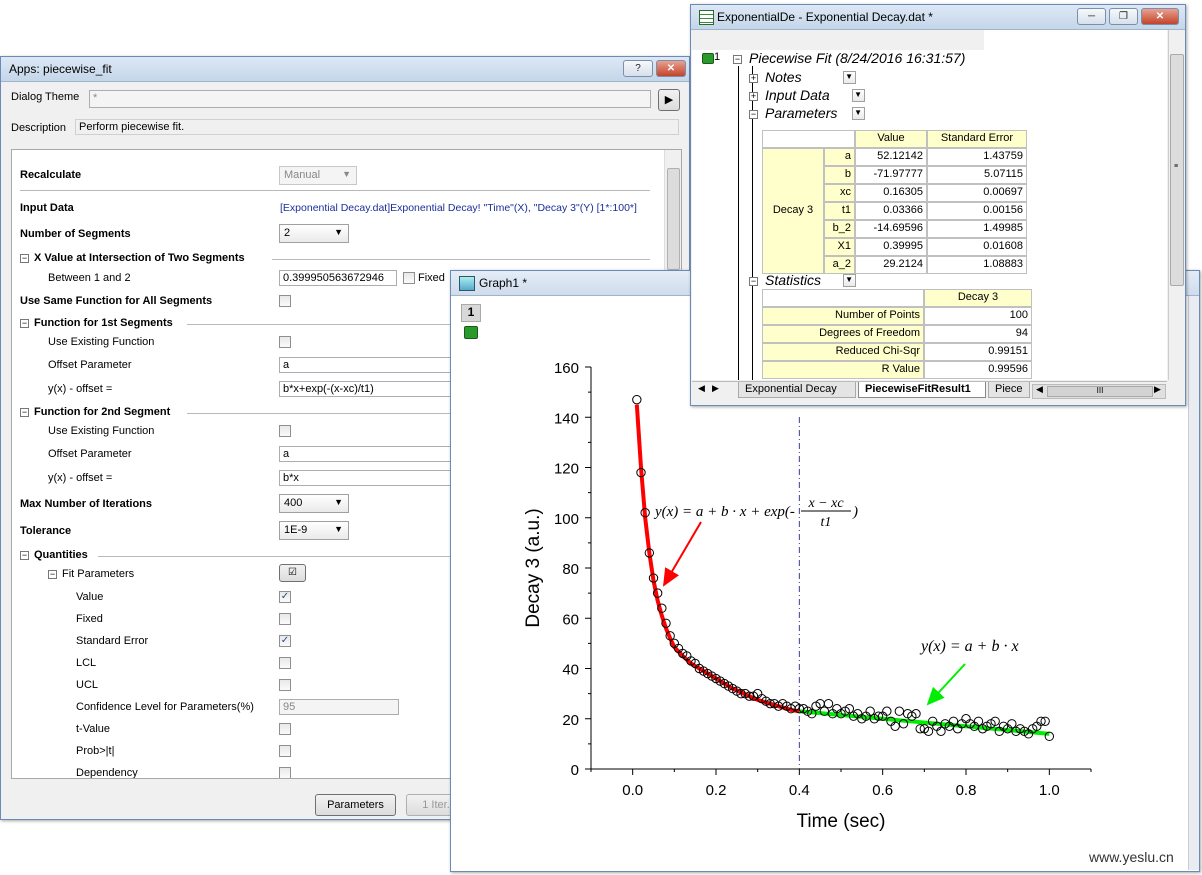 This screenshot has height=875, width=1202. Describe the element at coordinates (753, 281) in the screenshot. I see `collapse-statistics-toggle: −` at that location.